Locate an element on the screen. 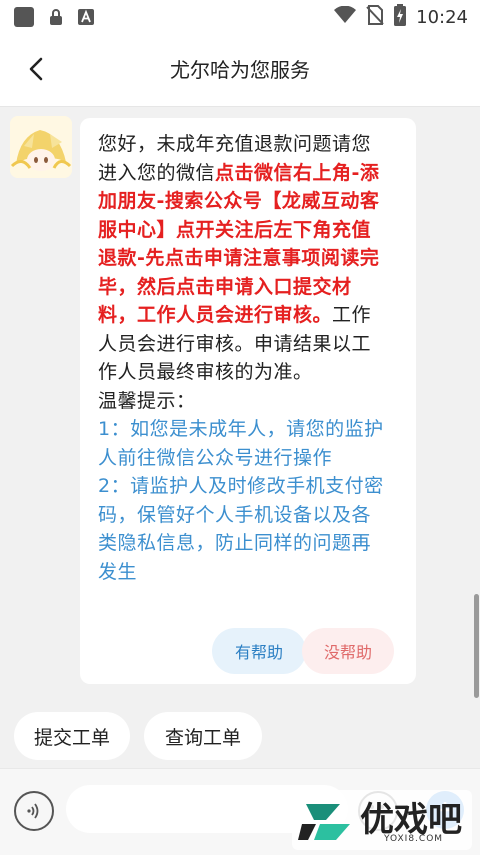 This screenshot has height=855, width=480. font-a-icon is located at coordinates (86, 17).